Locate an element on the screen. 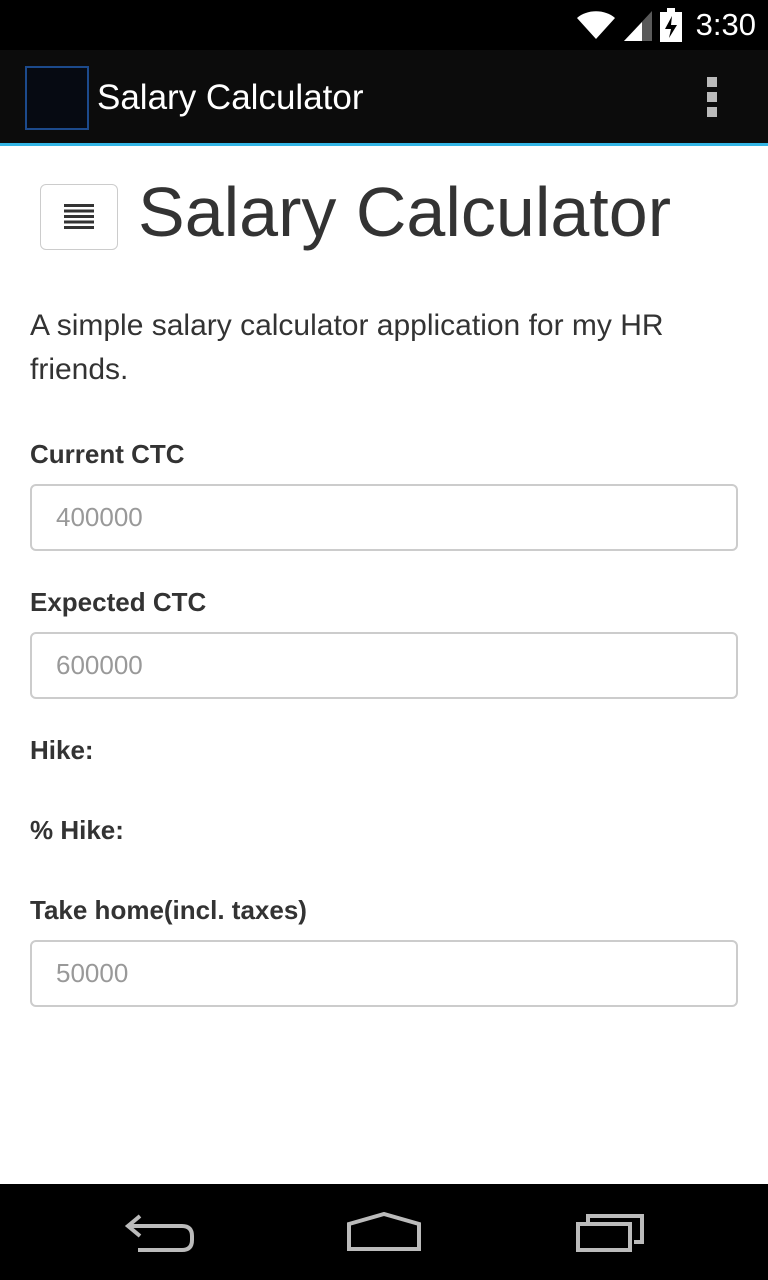 The height and width of the screenshot is (1280, 768). app-icon is located at coordinates (57, 98).